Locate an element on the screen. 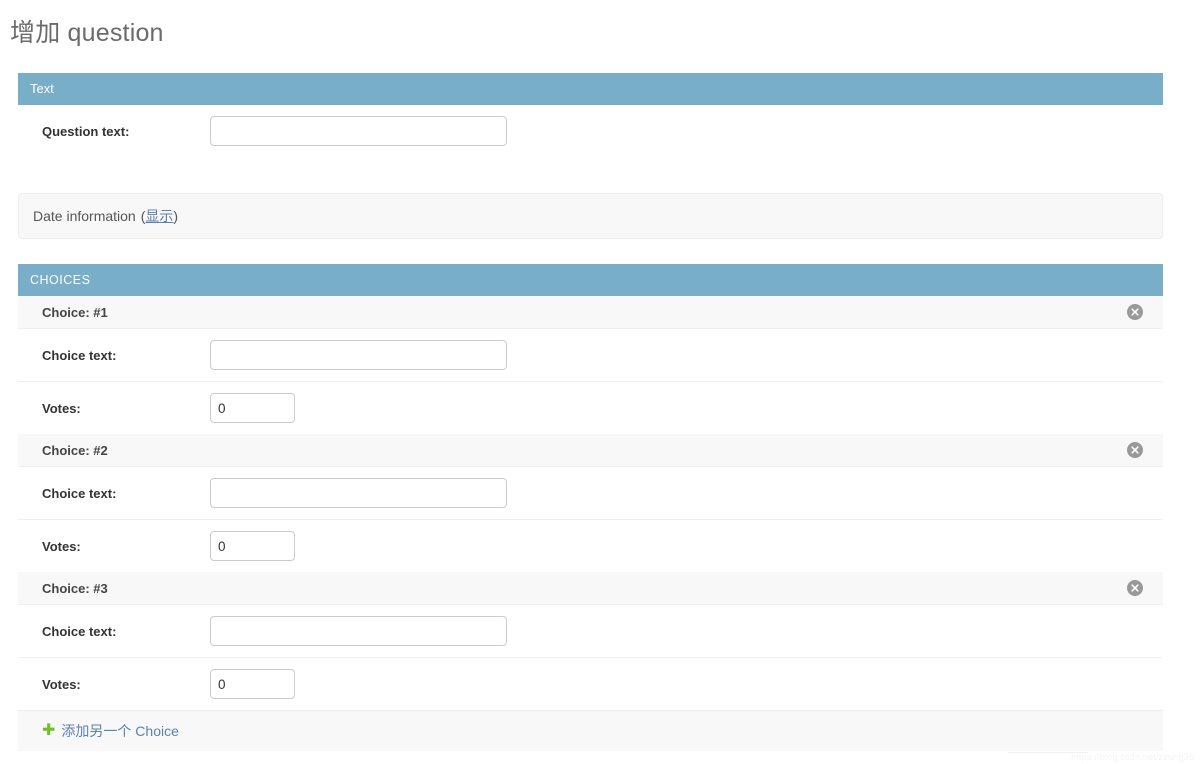 The image size is (1200, 764). form-row-choice-3-votes: Votes: is located at coordinates (590, 684).